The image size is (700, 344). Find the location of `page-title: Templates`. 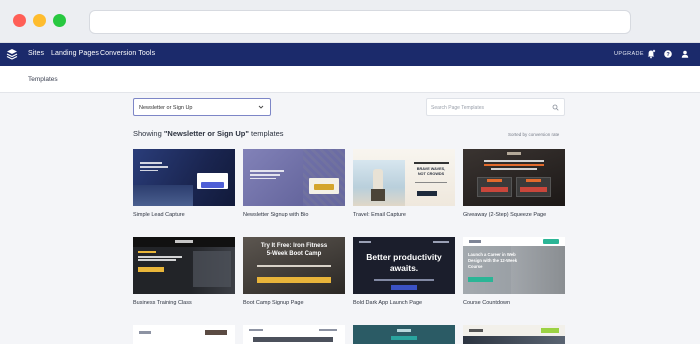

page-title: Templates is located at coordinates (43, 79).